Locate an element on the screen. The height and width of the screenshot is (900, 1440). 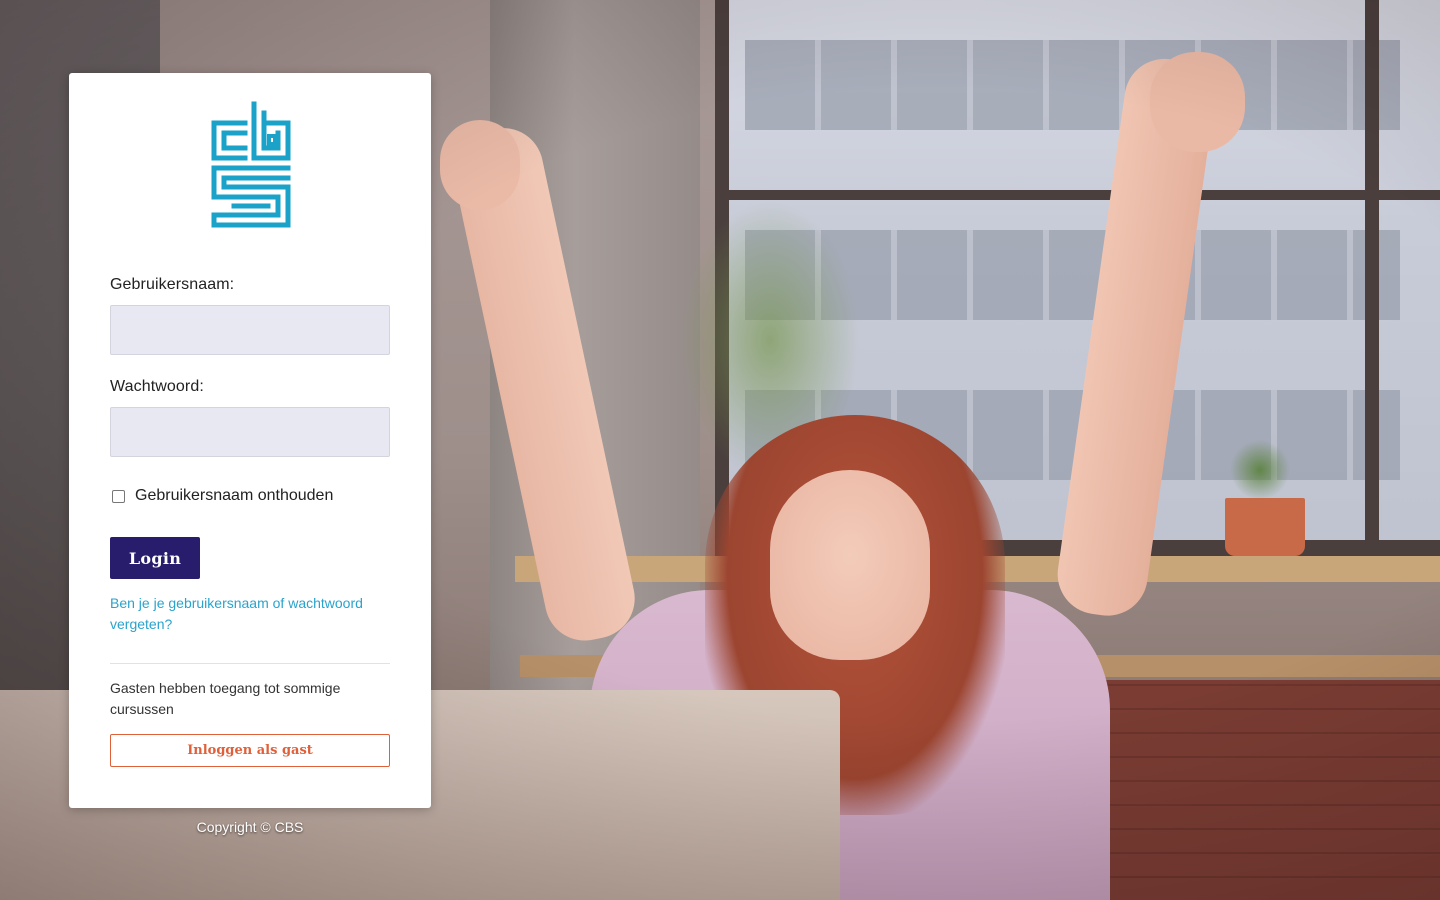
remember-username: Gebruikersnaam onthouden is located at coordinates (221, 496).